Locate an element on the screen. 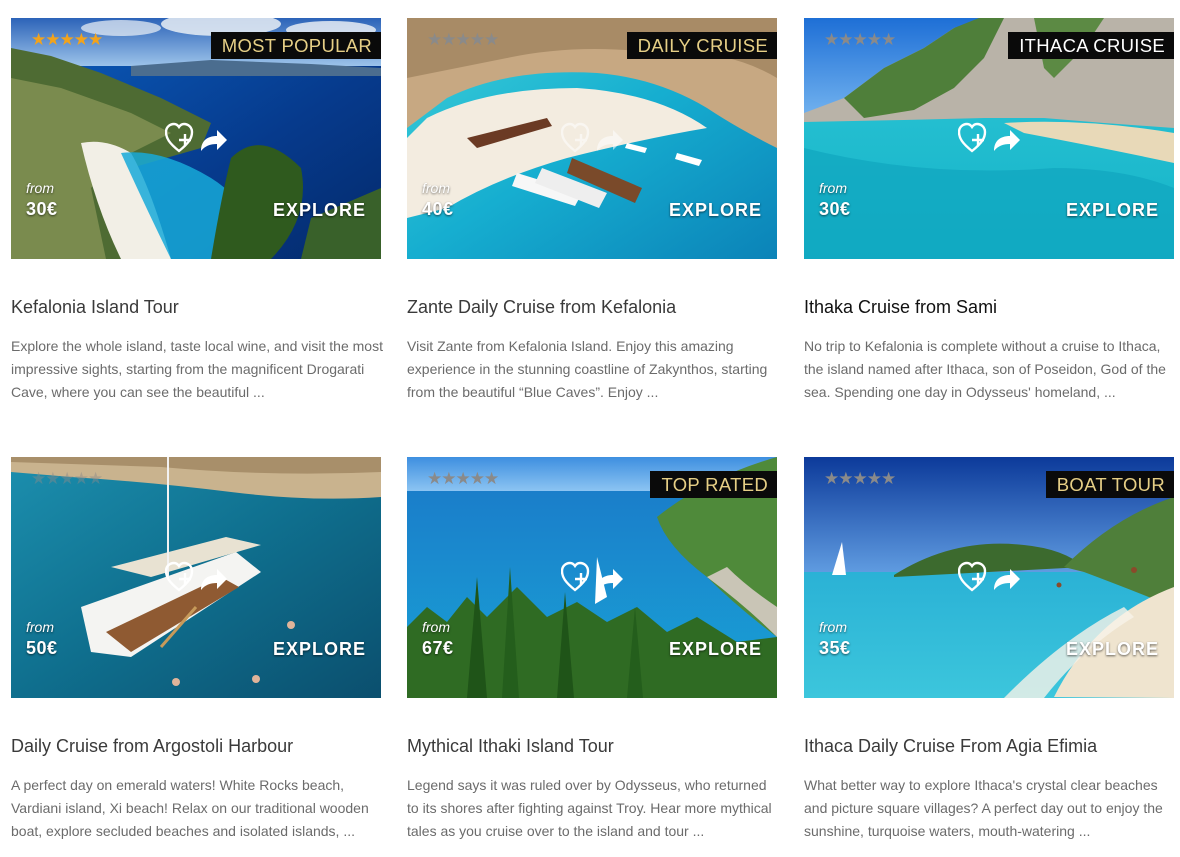 The image size is (1180, 857). price: 67€ is located at coordinates (438, 648).